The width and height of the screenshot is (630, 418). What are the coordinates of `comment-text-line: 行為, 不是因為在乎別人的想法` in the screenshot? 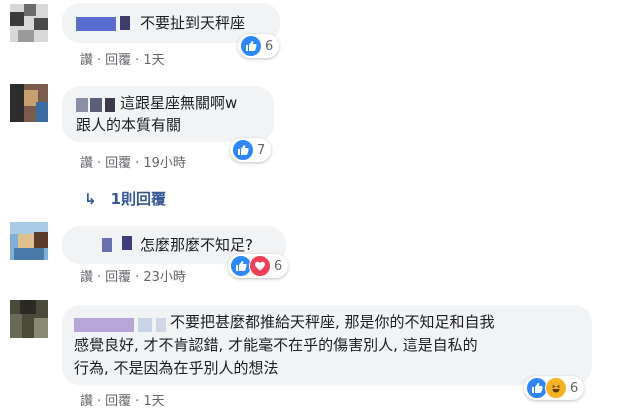 It's located at (176, 368).